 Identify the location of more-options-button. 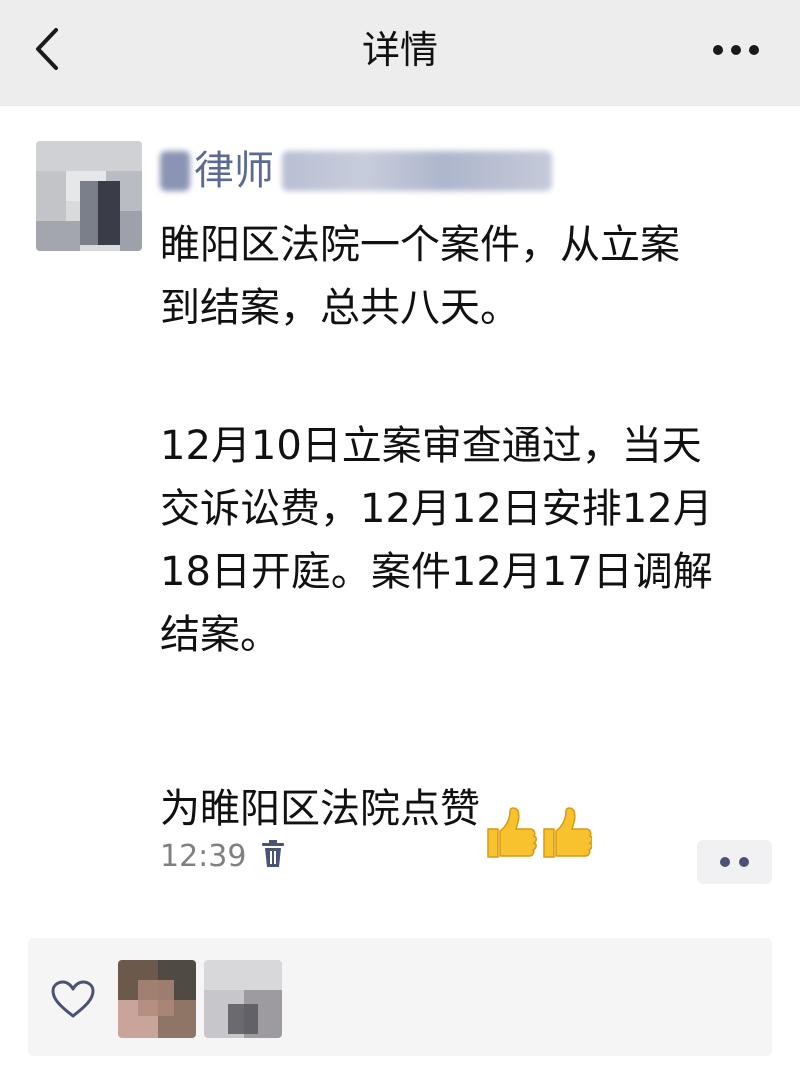
(736, 50).